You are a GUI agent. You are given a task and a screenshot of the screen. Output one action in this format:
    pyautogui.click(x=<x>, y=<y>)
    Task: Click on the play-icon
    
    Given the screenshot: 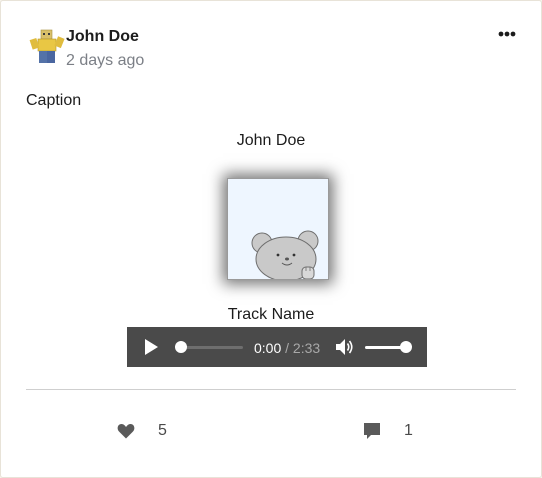 What is the action you would take?
    pyautogui.click(x=151, y=347)
    